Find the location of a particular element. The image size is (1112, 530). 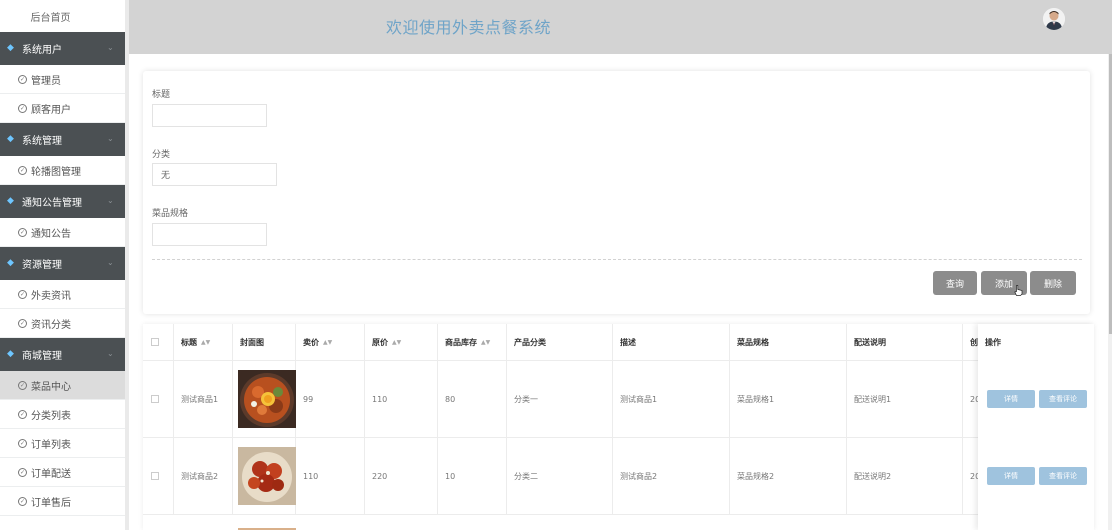

col-header-label: 卖价 is located at coordinates (311, 342).